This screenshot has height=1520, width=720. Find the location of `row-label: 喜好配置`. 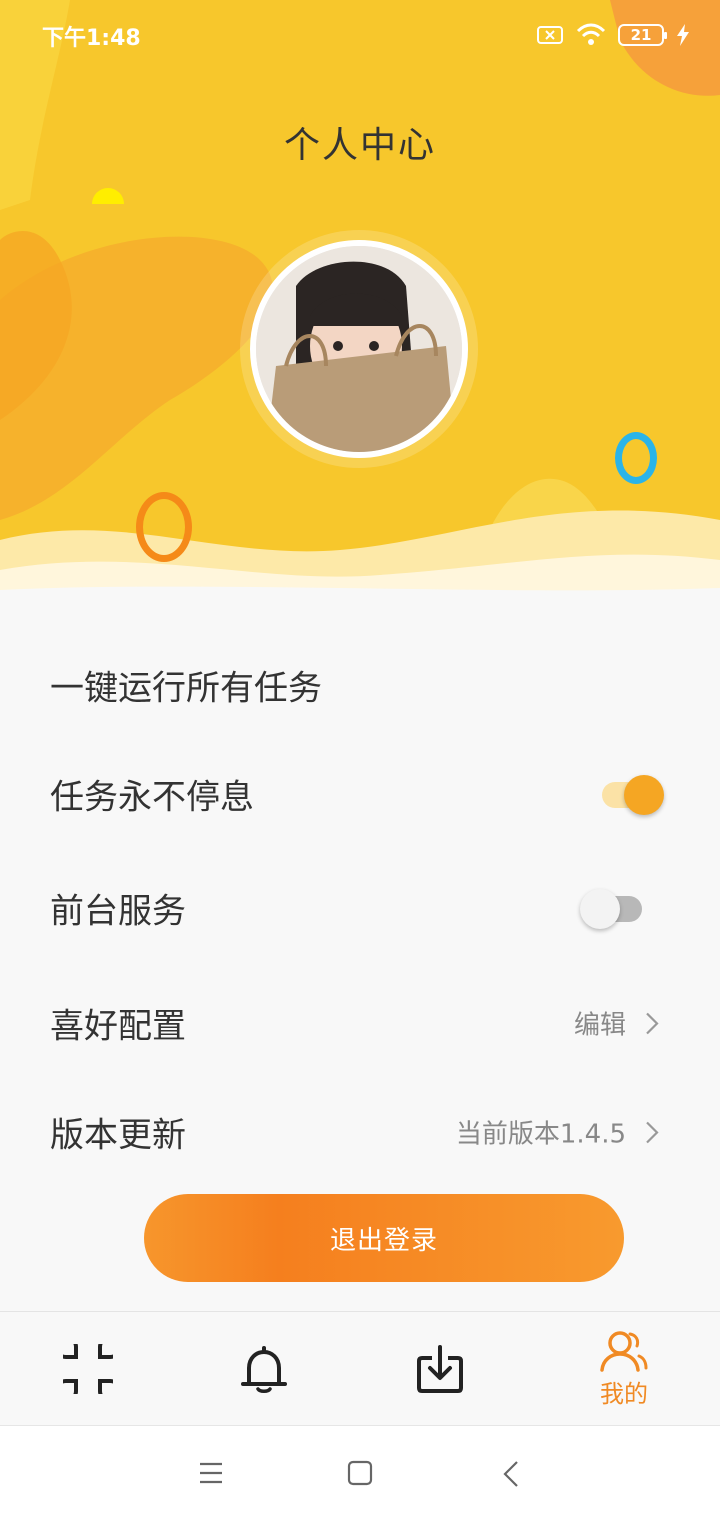

row-label: 喜好配置 is located at coordinates (118, 1026).